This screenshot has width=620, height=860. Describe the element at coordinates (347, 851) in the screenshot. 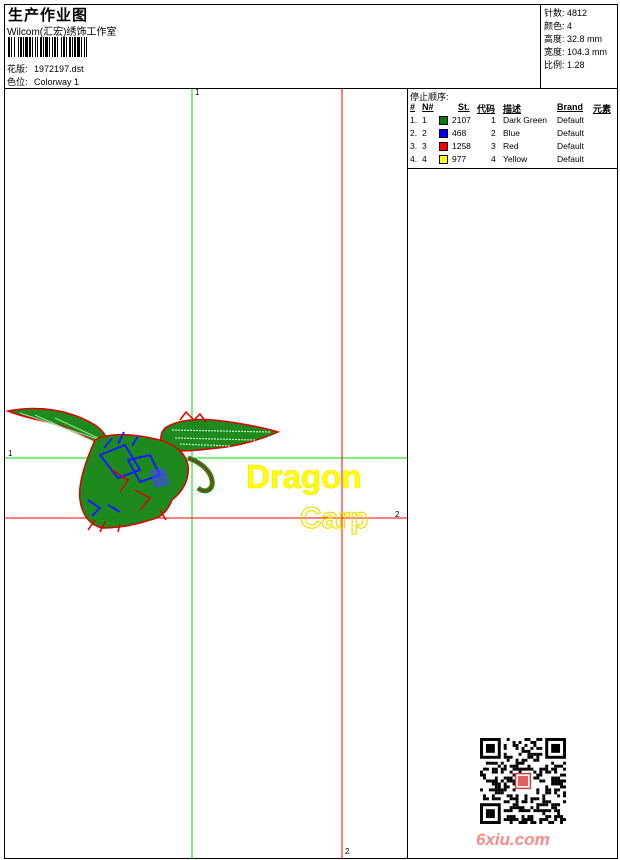

I see `guide-label-red-vertical: 2` at that location.